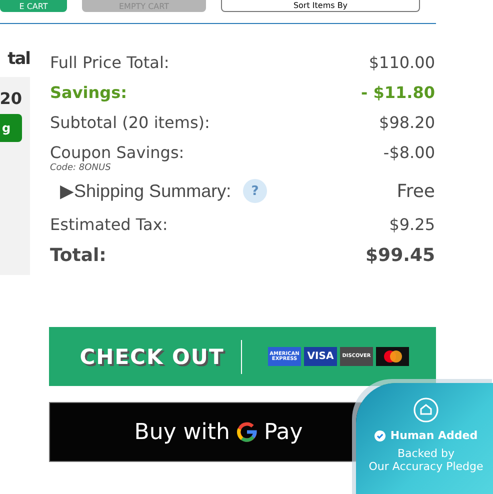 The width and height of the screenshot is (493, 494). What do you see at coordinates (11, 128) in the screenshot?
I see `status-badge: g` at bounding box center [11, 128].